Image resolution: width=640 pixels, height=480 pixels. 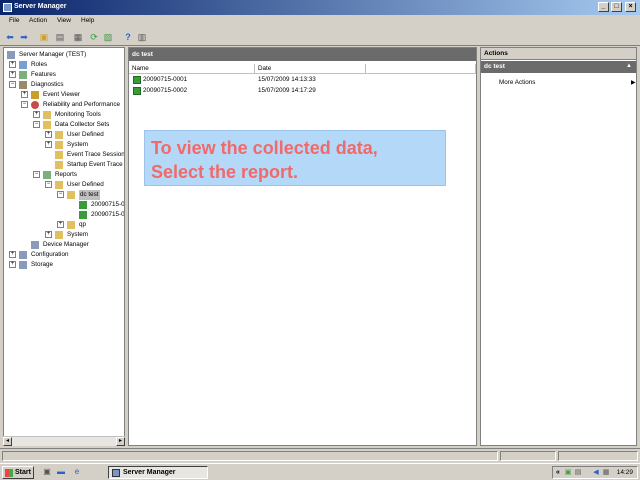 I want to click on features-icon, so click(x=23, y=75).